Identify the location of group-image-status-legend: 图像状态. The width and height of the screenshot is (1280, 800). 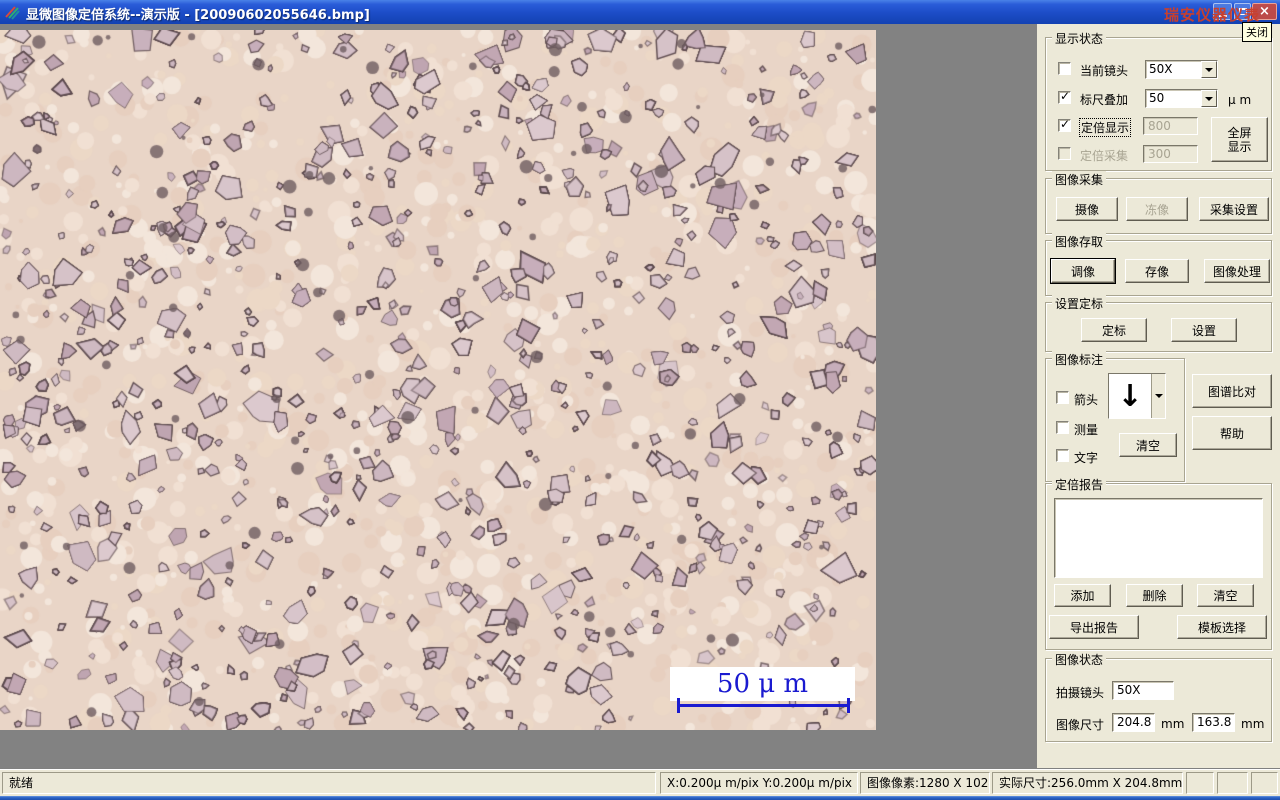
(1079, 659).